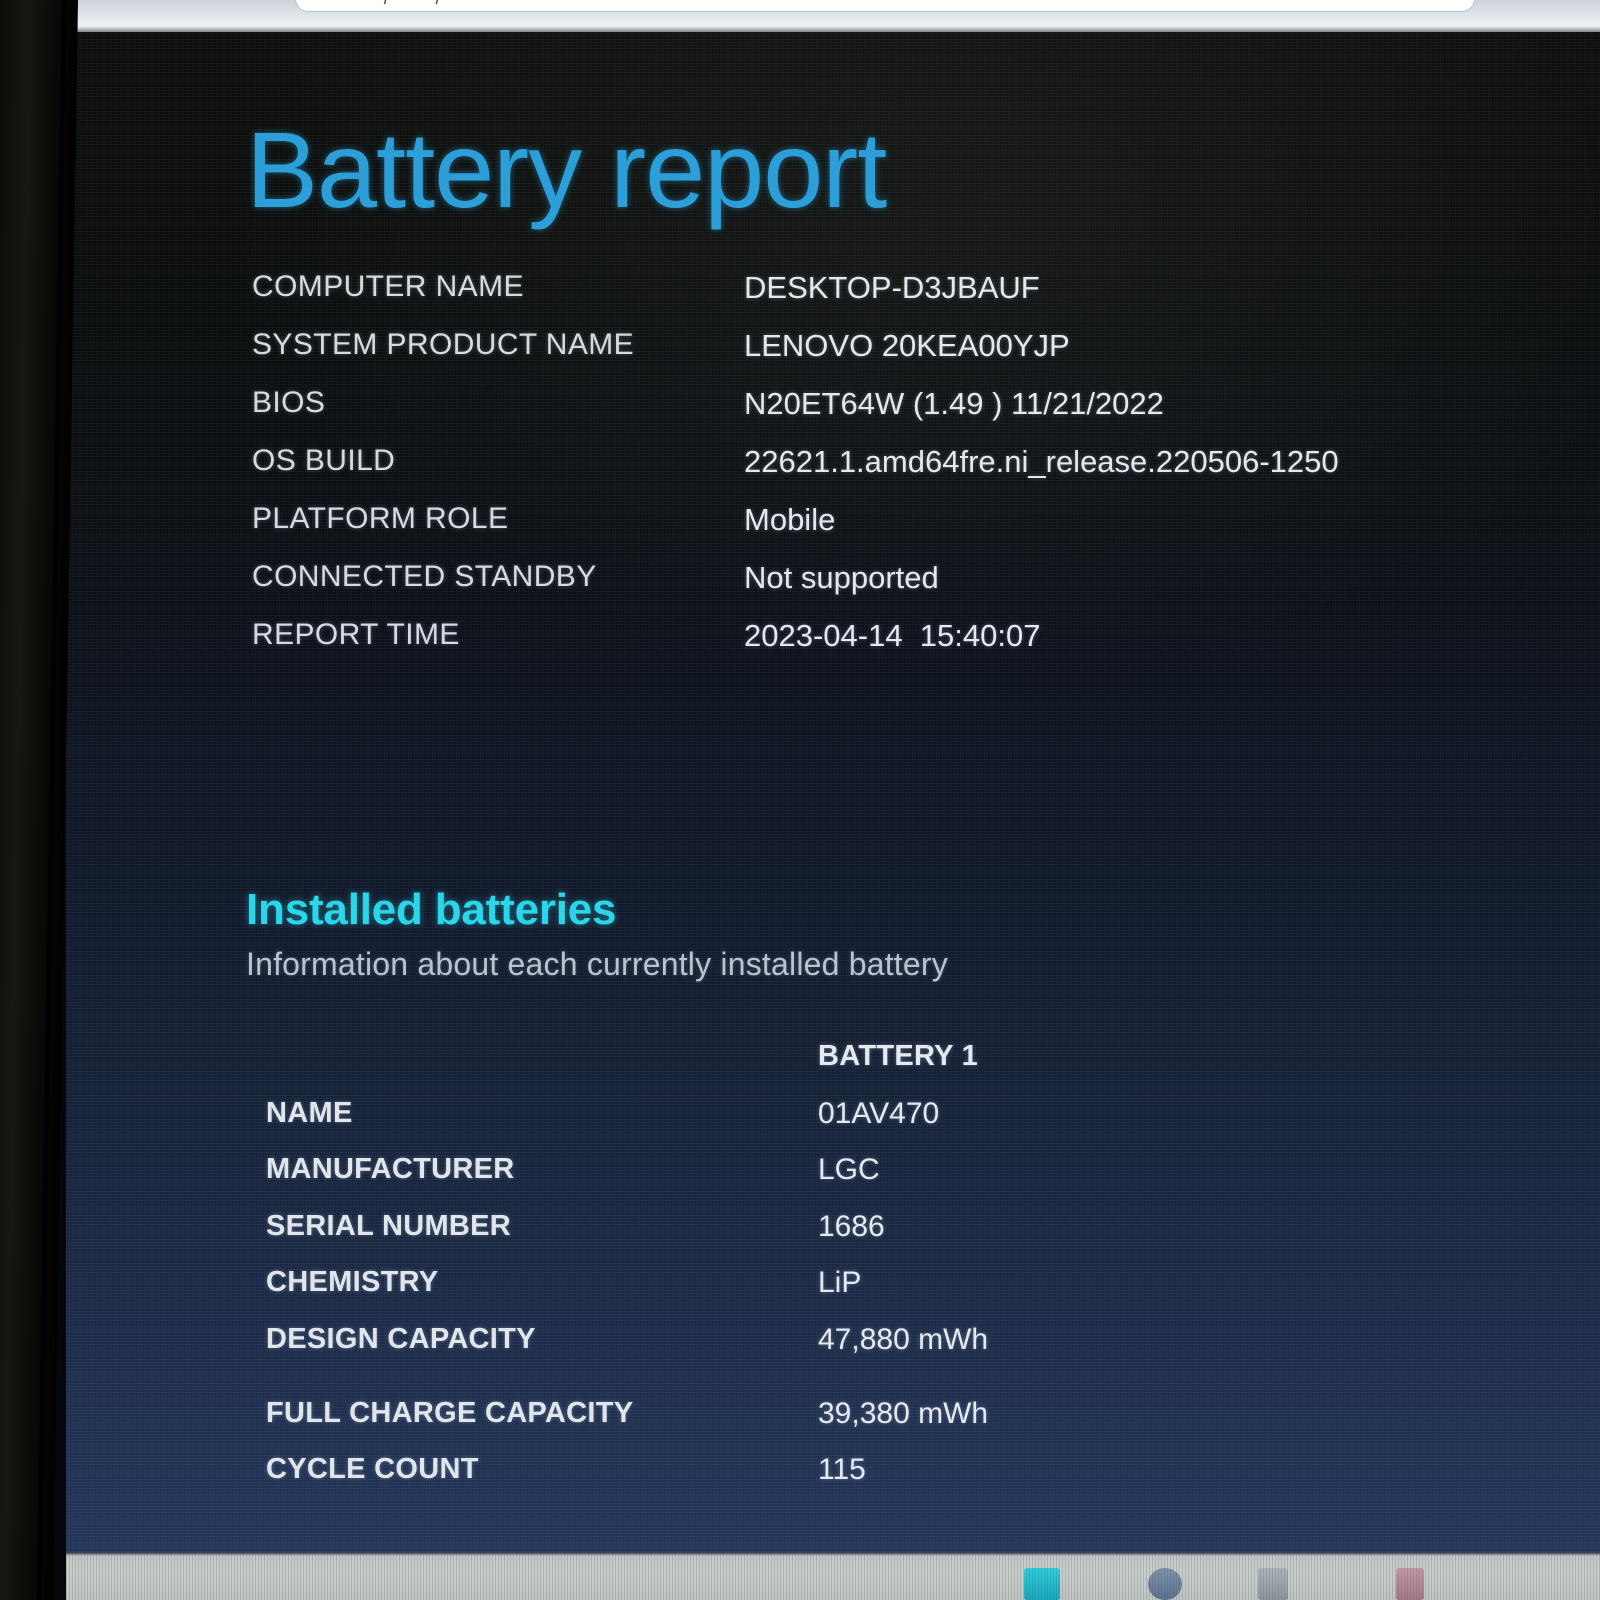  What do you see at coordinates (885, 6) in the screenshot?
I see `address-bar` at bounding box center [885, 6].